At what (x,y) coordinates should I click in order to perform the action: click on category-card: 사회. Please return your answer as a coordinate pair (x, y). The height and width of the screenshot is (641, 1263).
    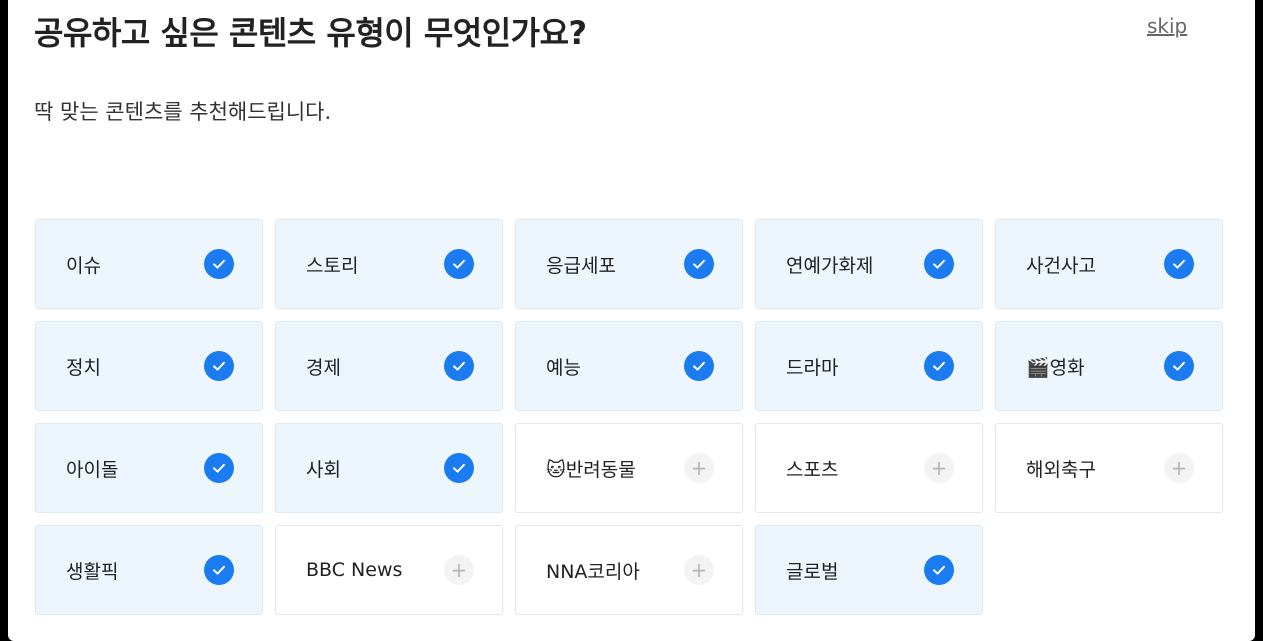
    Looking at the image, I should click on (389, 468).